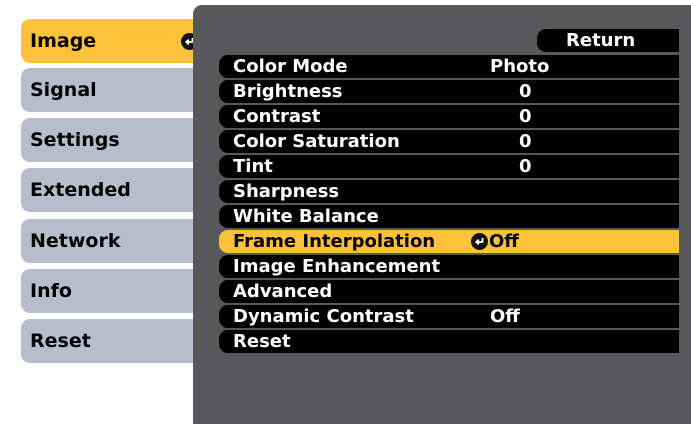  What do you see at coordinates (323, 316) in the screenshot?
I see `row-label: Dynamic Contrast` at bounding box center [323, 316].